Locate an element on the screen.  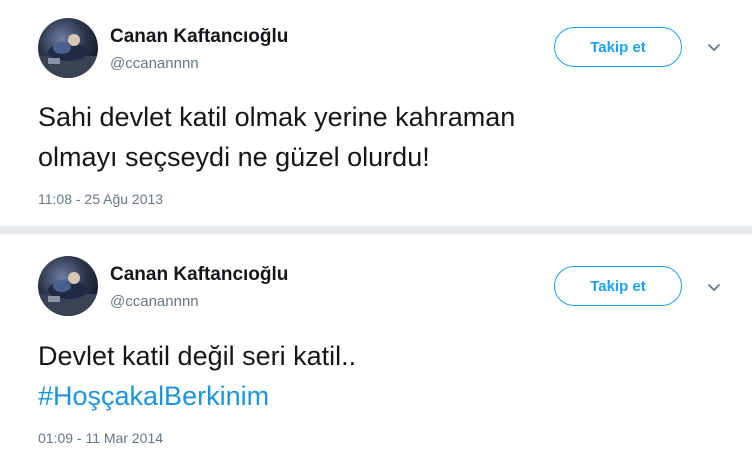
tweet-text-line: Devlet katil değil seri katil.. is located at coordinates (197, 356).